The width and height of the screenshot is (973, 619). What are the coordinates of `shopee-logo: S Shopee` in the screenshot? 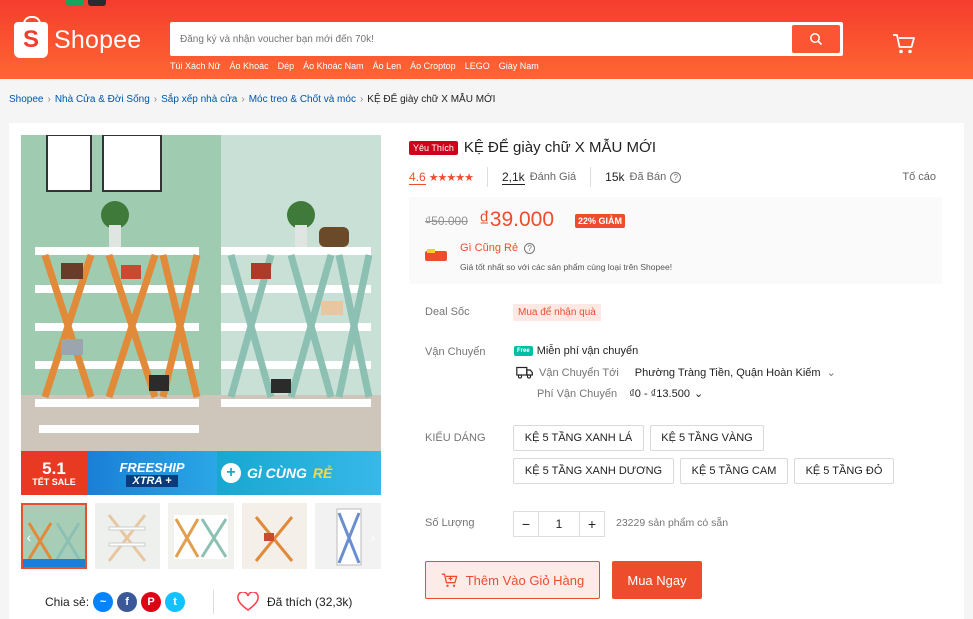 It's located at (78, 37).